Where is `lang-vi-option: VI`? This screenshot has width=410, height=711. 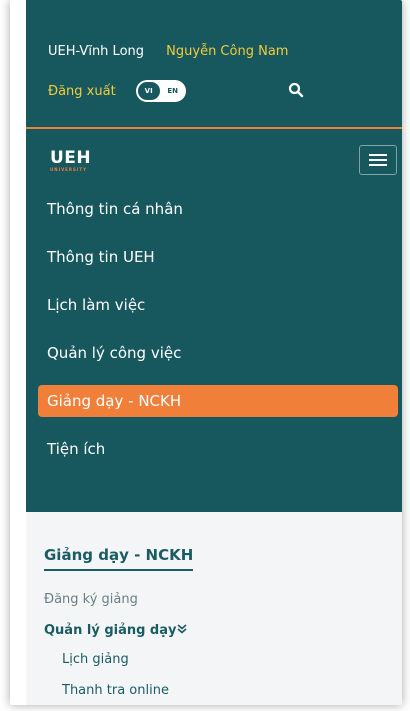 lang-vi-option: VI is located at coordinates (148, 91).